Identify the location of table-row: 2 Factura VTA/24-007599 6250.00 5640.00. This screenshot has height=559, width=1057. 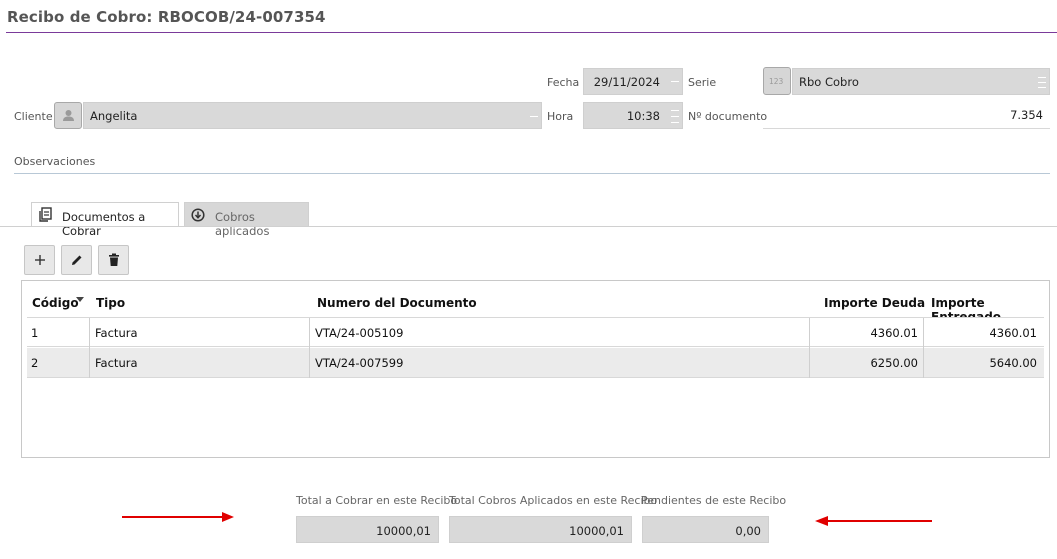
(535, 363).